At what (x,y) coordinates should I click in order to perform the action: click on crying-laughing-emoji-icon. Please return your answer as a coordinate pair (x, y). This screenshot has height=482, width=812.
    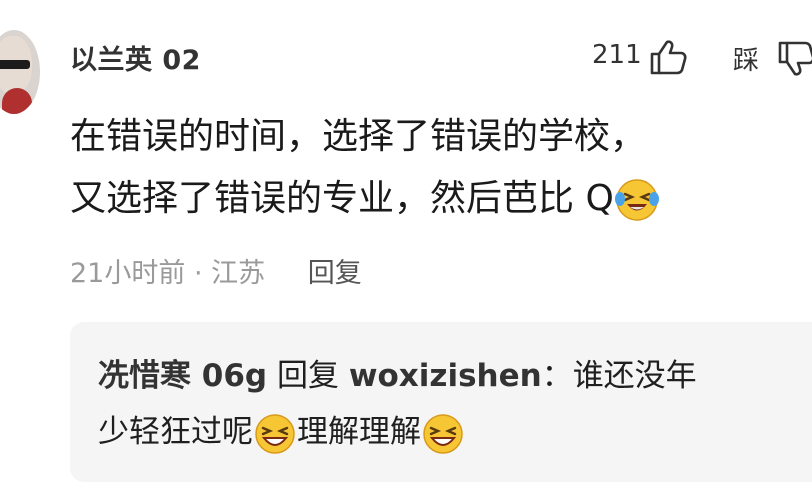
    Looking at the image, I should click on (636, 200).